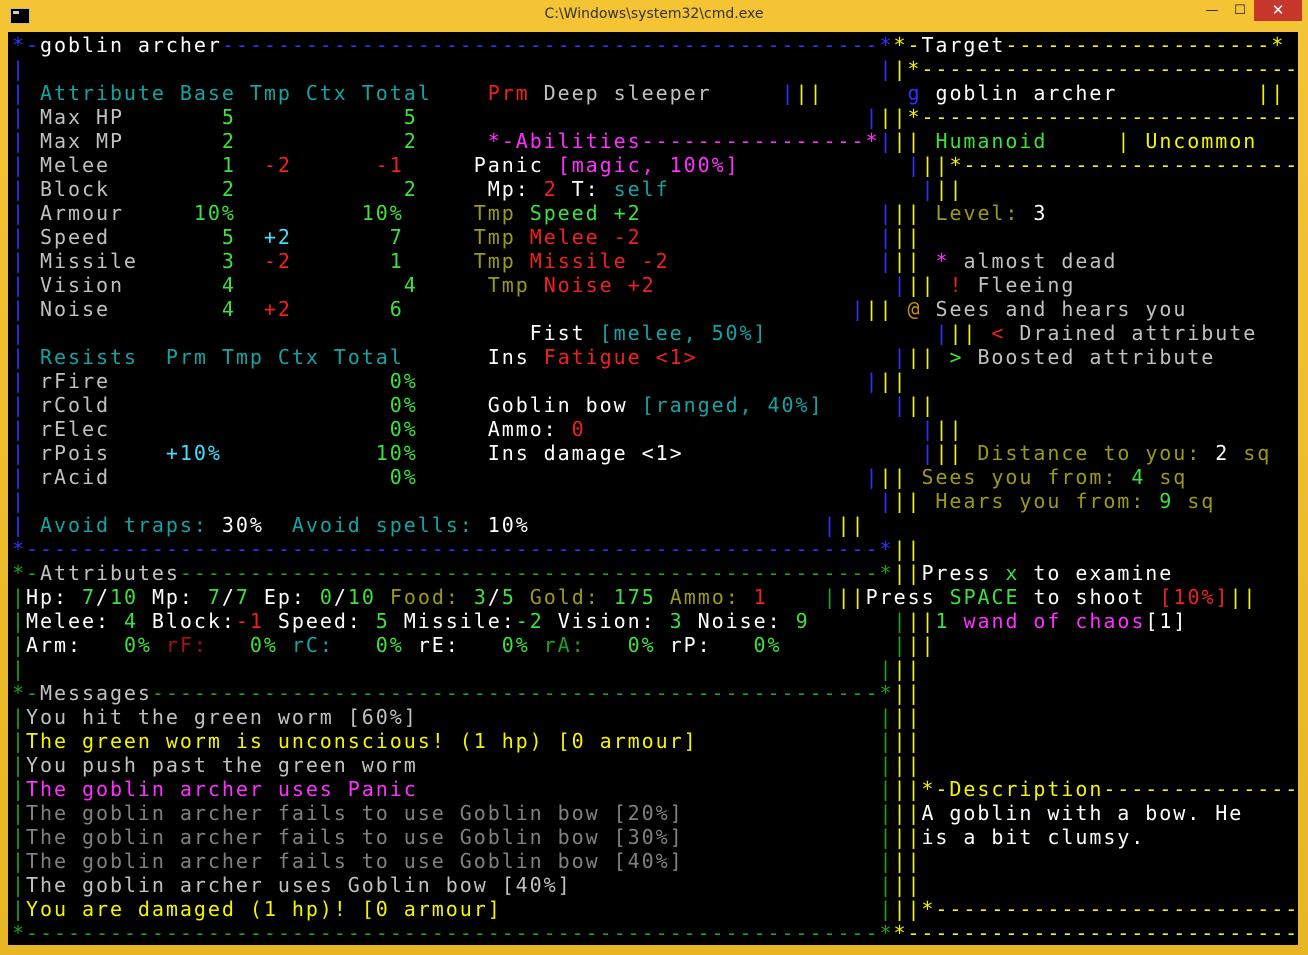 The width and height of the screenshot is (1308, 955). Describe the element at coordinates (298, 213) in the screenshot. I see `text-segment: 10% 10%` at that location.